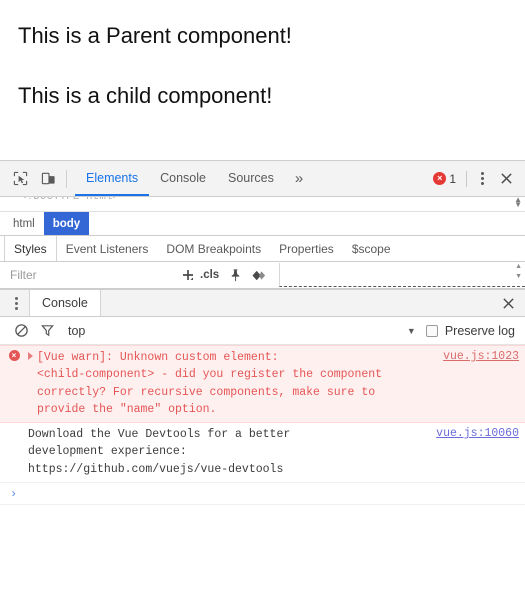  Describe the element at coordinates (477, 433) in the screenshot. I see `console-info-source-link: vue.js:10060` at that location.